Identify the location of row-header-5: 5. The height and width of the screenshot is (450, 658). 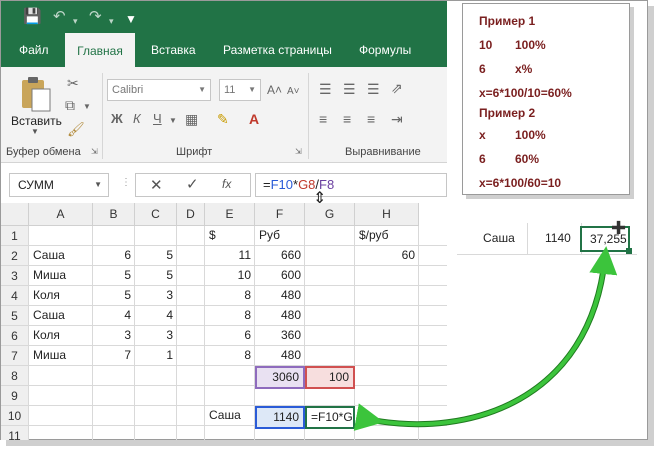
(15, 316).